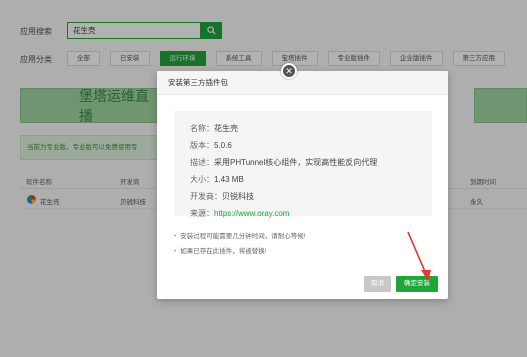 The width and height of the screenshot is (527, 357). What do you see at coordinates (302, 83) in the screenshot?
I see `dialog-title: 安装第三方插件包` at bounding box center [302, 83].